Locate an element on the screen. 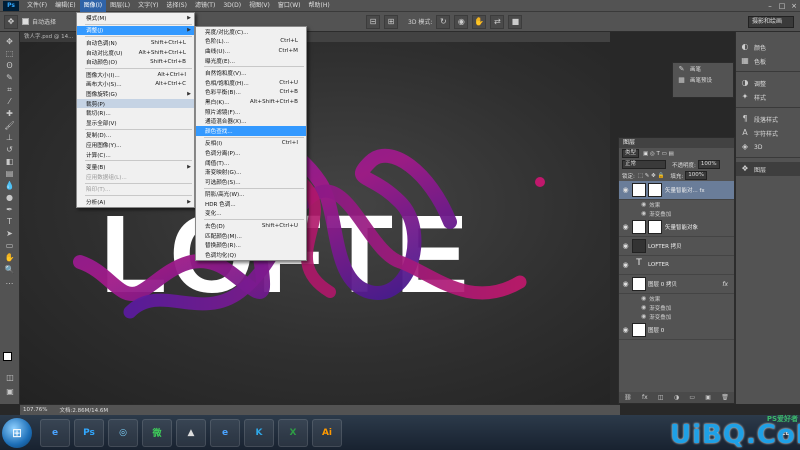 Image resolution: width=800 pixels, height=450 pixels. menu-item: 调整(J) ▶ is located at coordinates (135, 30).